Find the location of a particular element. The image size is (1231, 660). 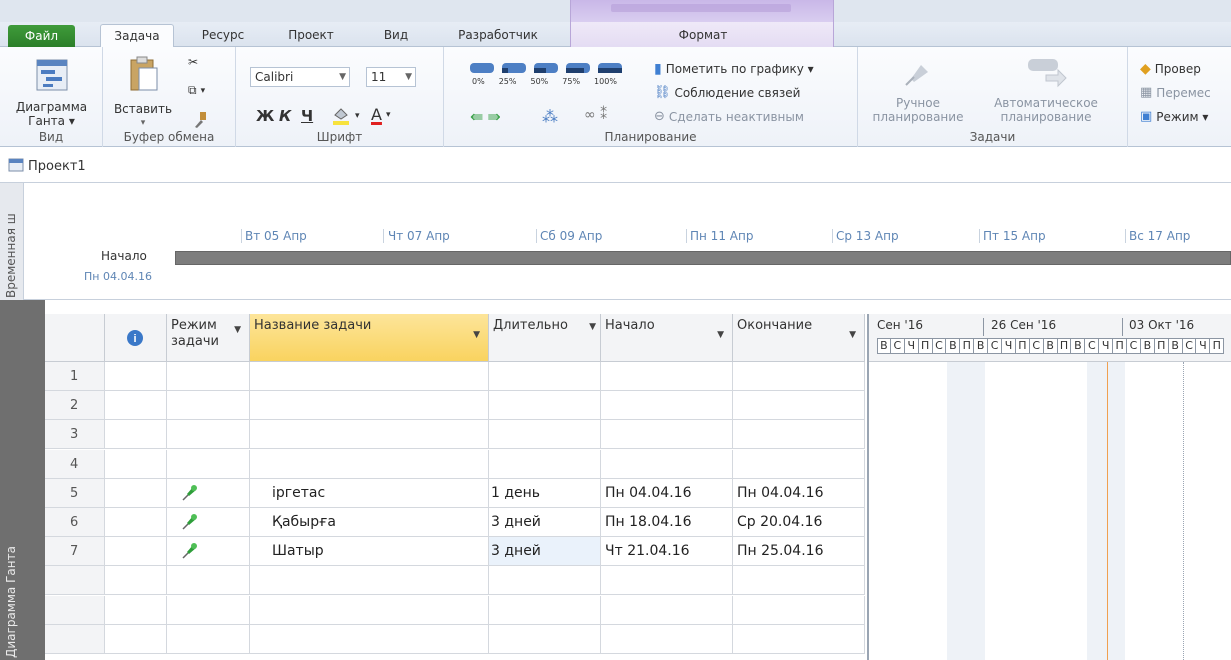

cell-start: Пн 18.04.16 is located at coordinates (667, 522).